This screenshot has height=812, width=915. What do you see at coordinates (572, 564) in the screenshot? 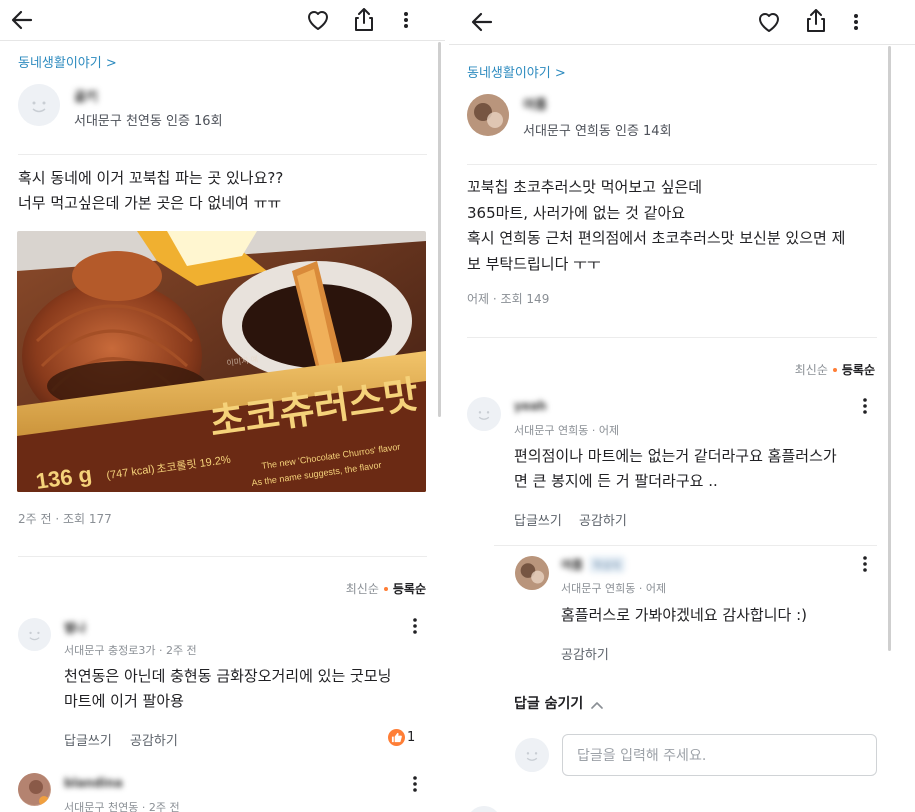
I see `comment-author: 여름` at bounding box center [572, 564].